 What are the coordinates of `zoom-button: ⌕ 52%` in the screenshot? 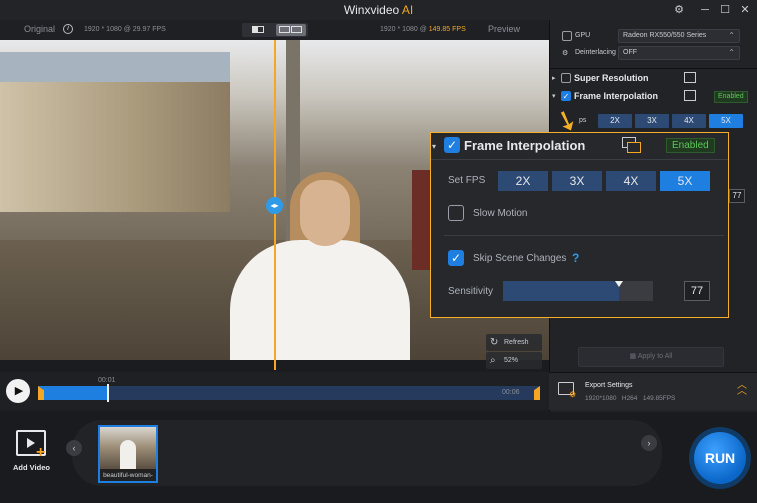 It's located at (514, 360).